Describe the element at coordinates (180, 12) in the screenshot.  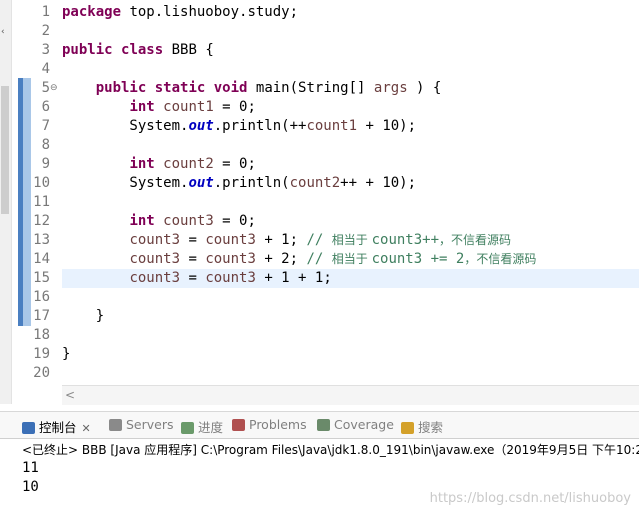
I see `code-line: package top.lishuoboy.study;` at that location.